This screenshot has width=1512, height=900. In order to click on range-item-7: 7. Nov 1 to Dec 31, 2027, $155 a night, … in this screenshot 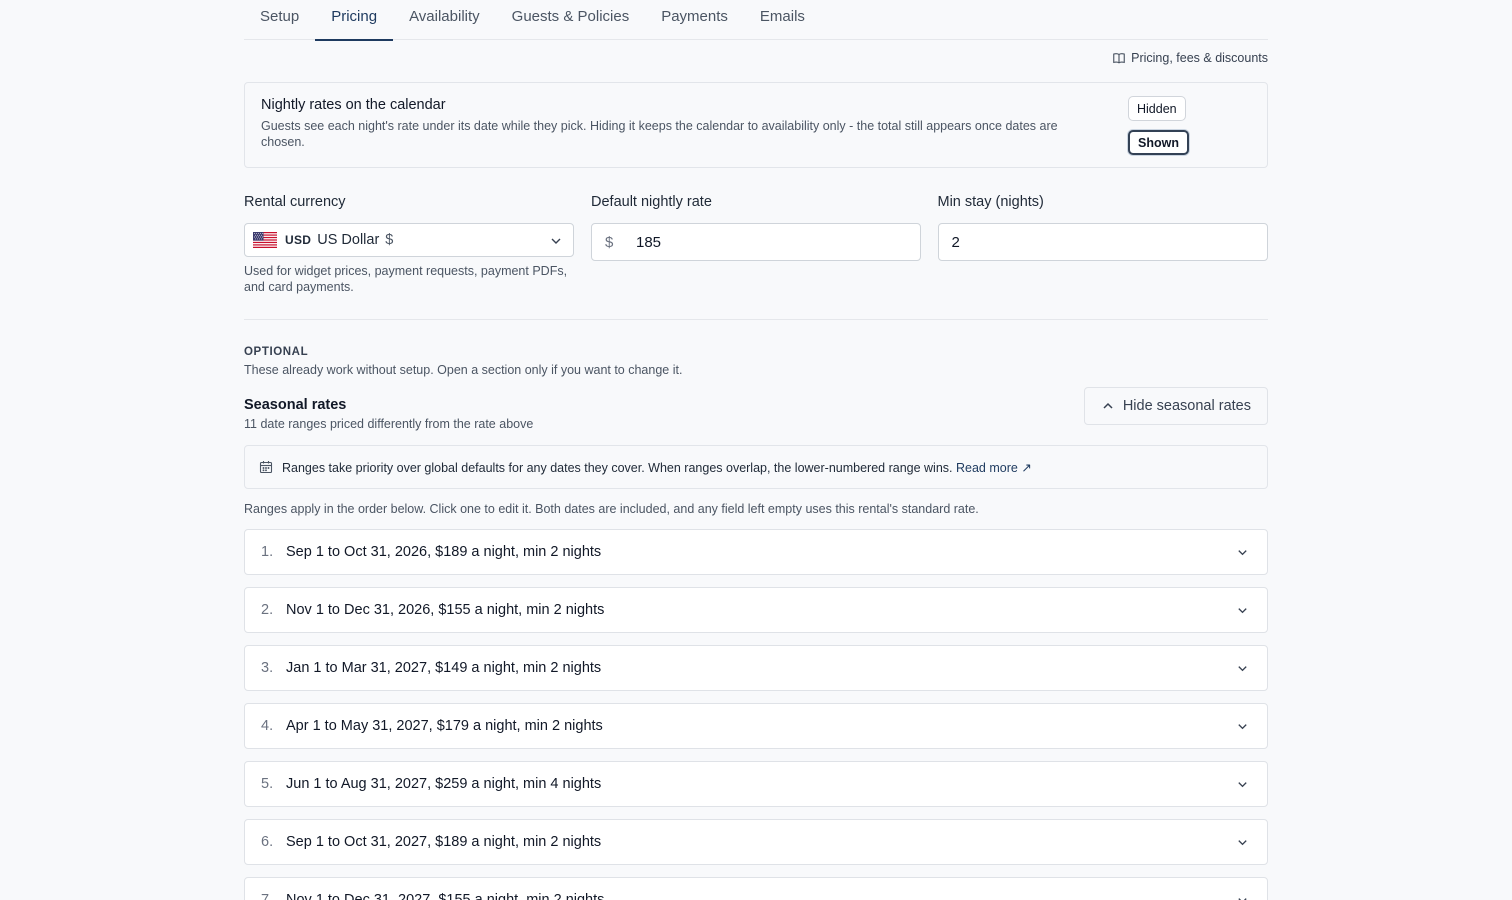, I will do `click(756, 888)`.